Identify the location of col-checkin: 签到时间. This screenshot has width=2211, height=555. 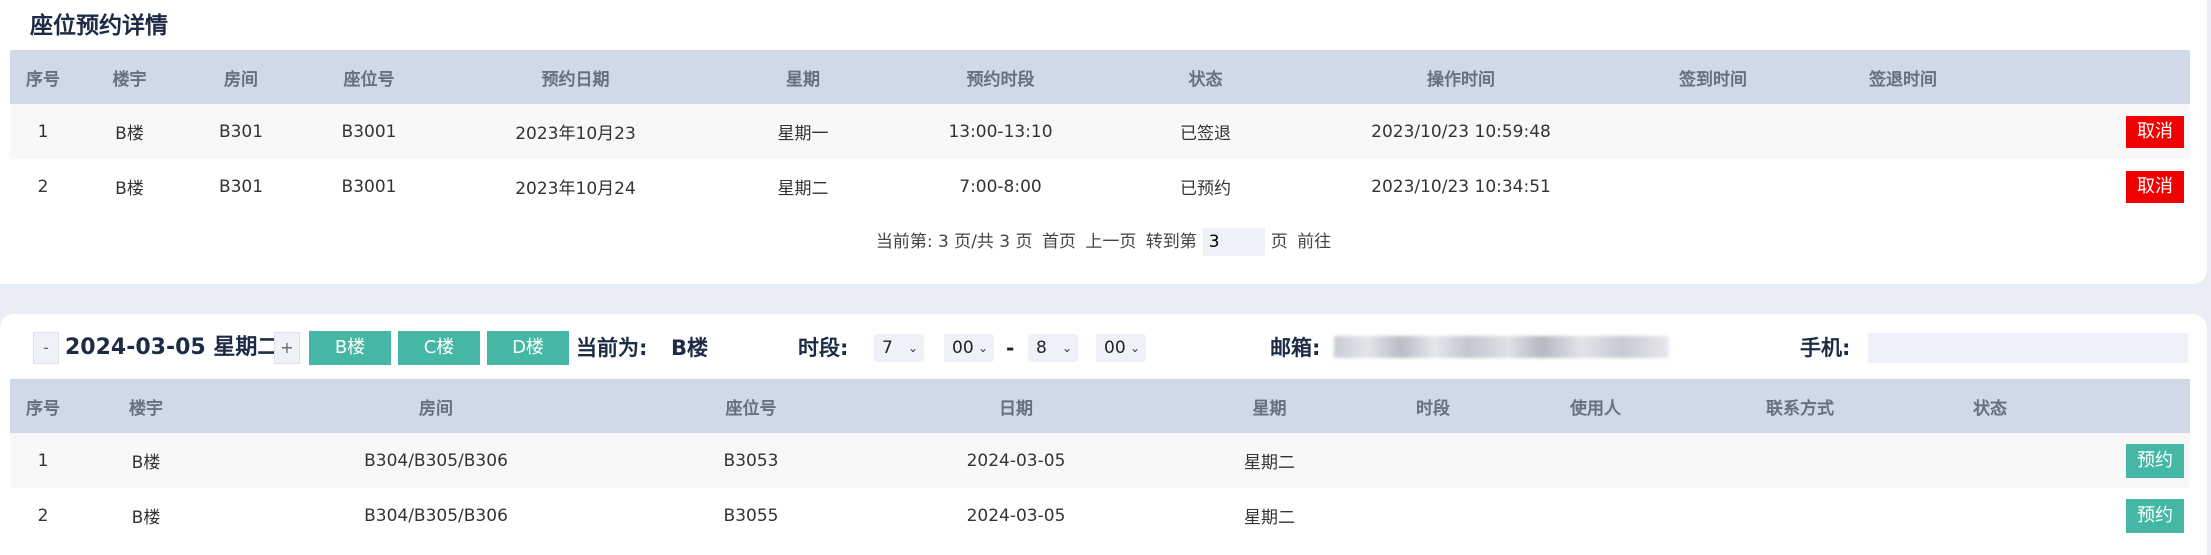
(1713, 77).